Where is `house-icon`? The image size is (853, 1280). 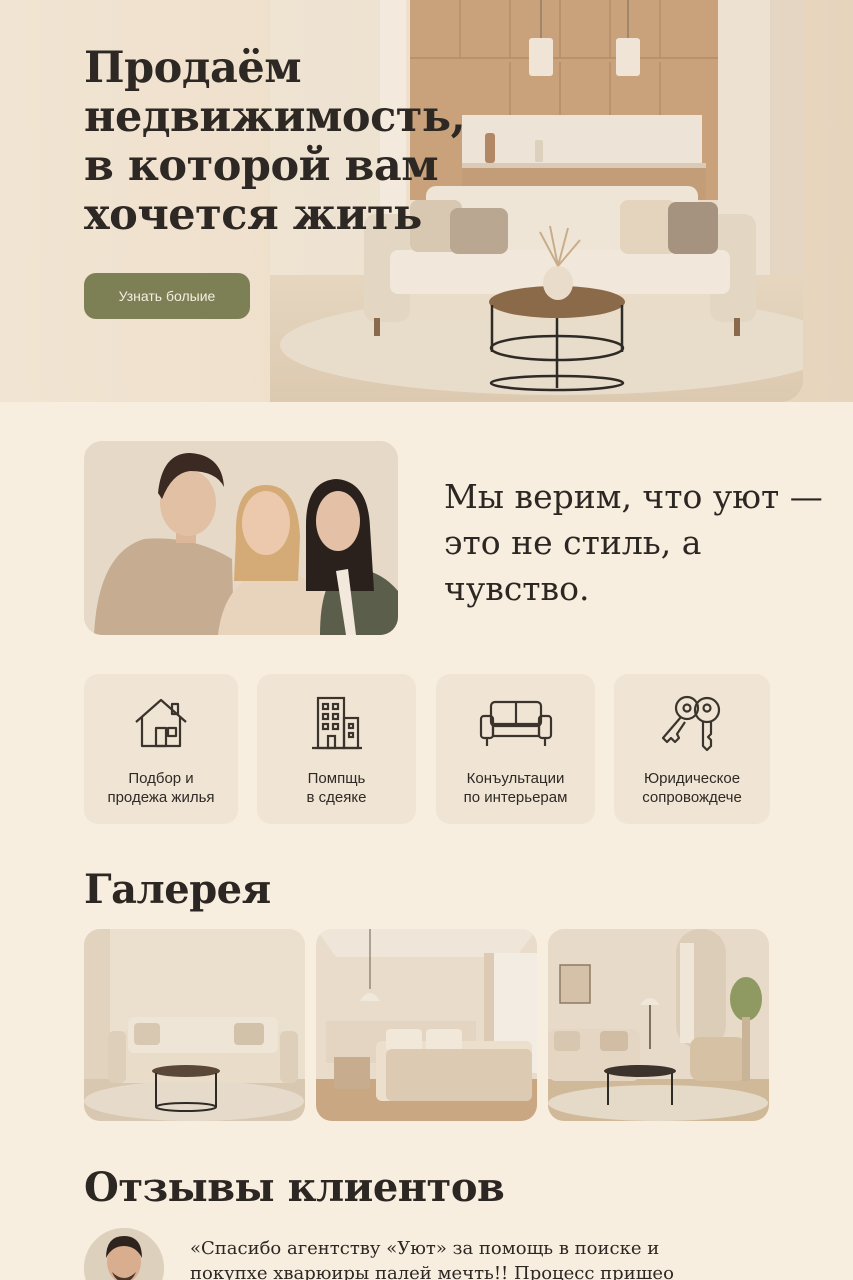
house-icon is located at coordinates (161, 723).